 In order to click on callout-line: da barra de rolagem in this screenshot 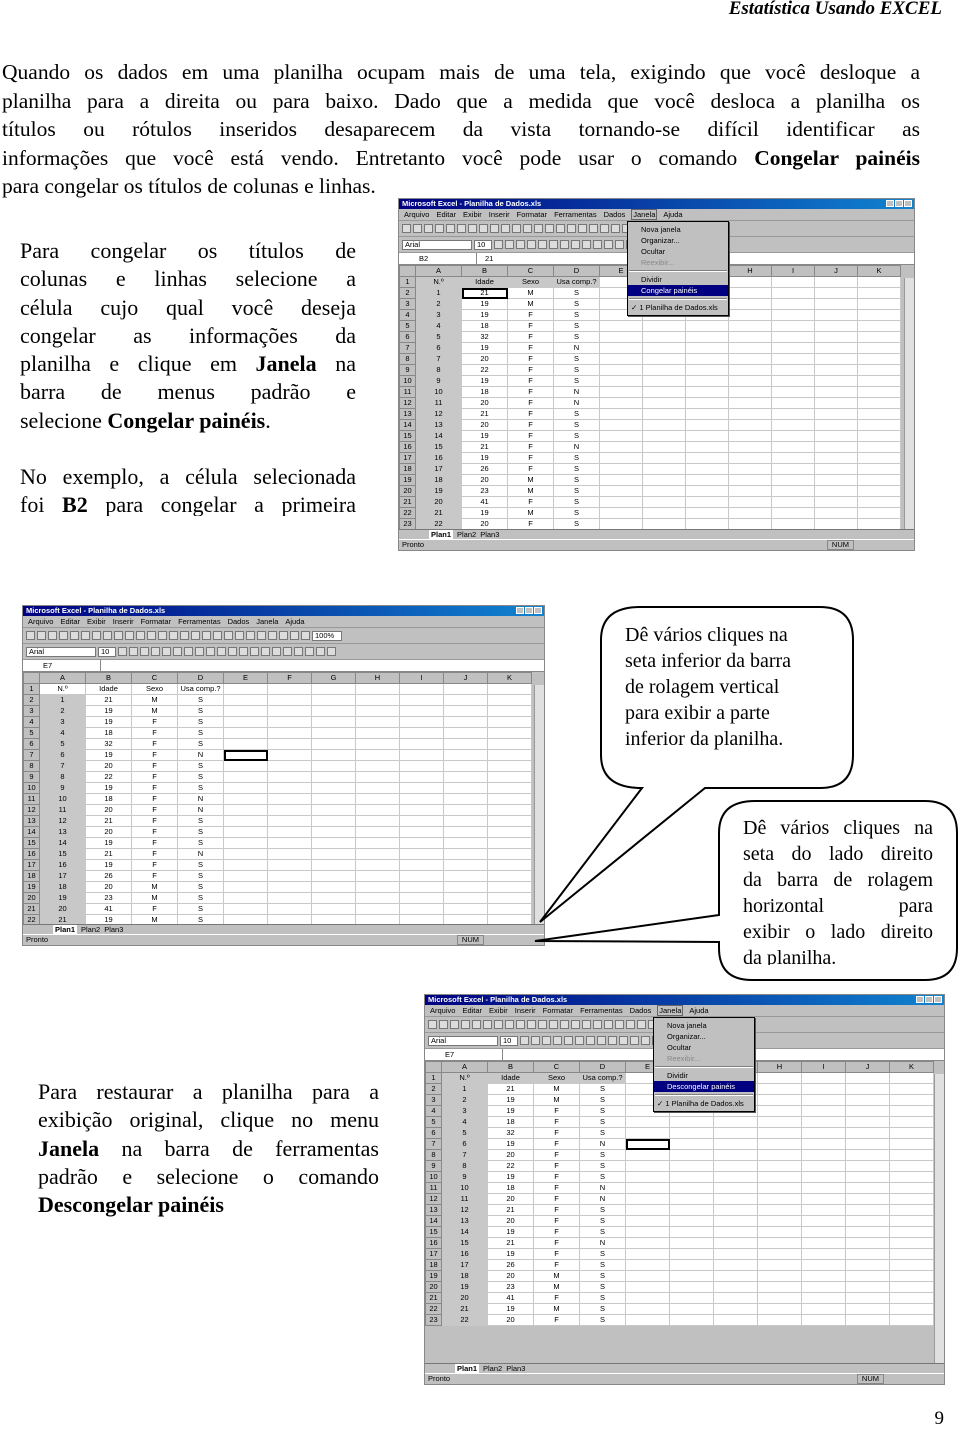, I will do `click(838, 880)`.